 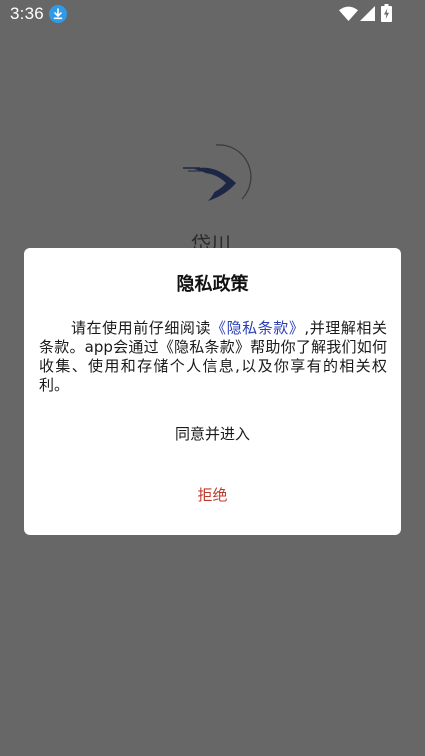 I want to click on battery-charging-icon, so click(x=386, y=13).